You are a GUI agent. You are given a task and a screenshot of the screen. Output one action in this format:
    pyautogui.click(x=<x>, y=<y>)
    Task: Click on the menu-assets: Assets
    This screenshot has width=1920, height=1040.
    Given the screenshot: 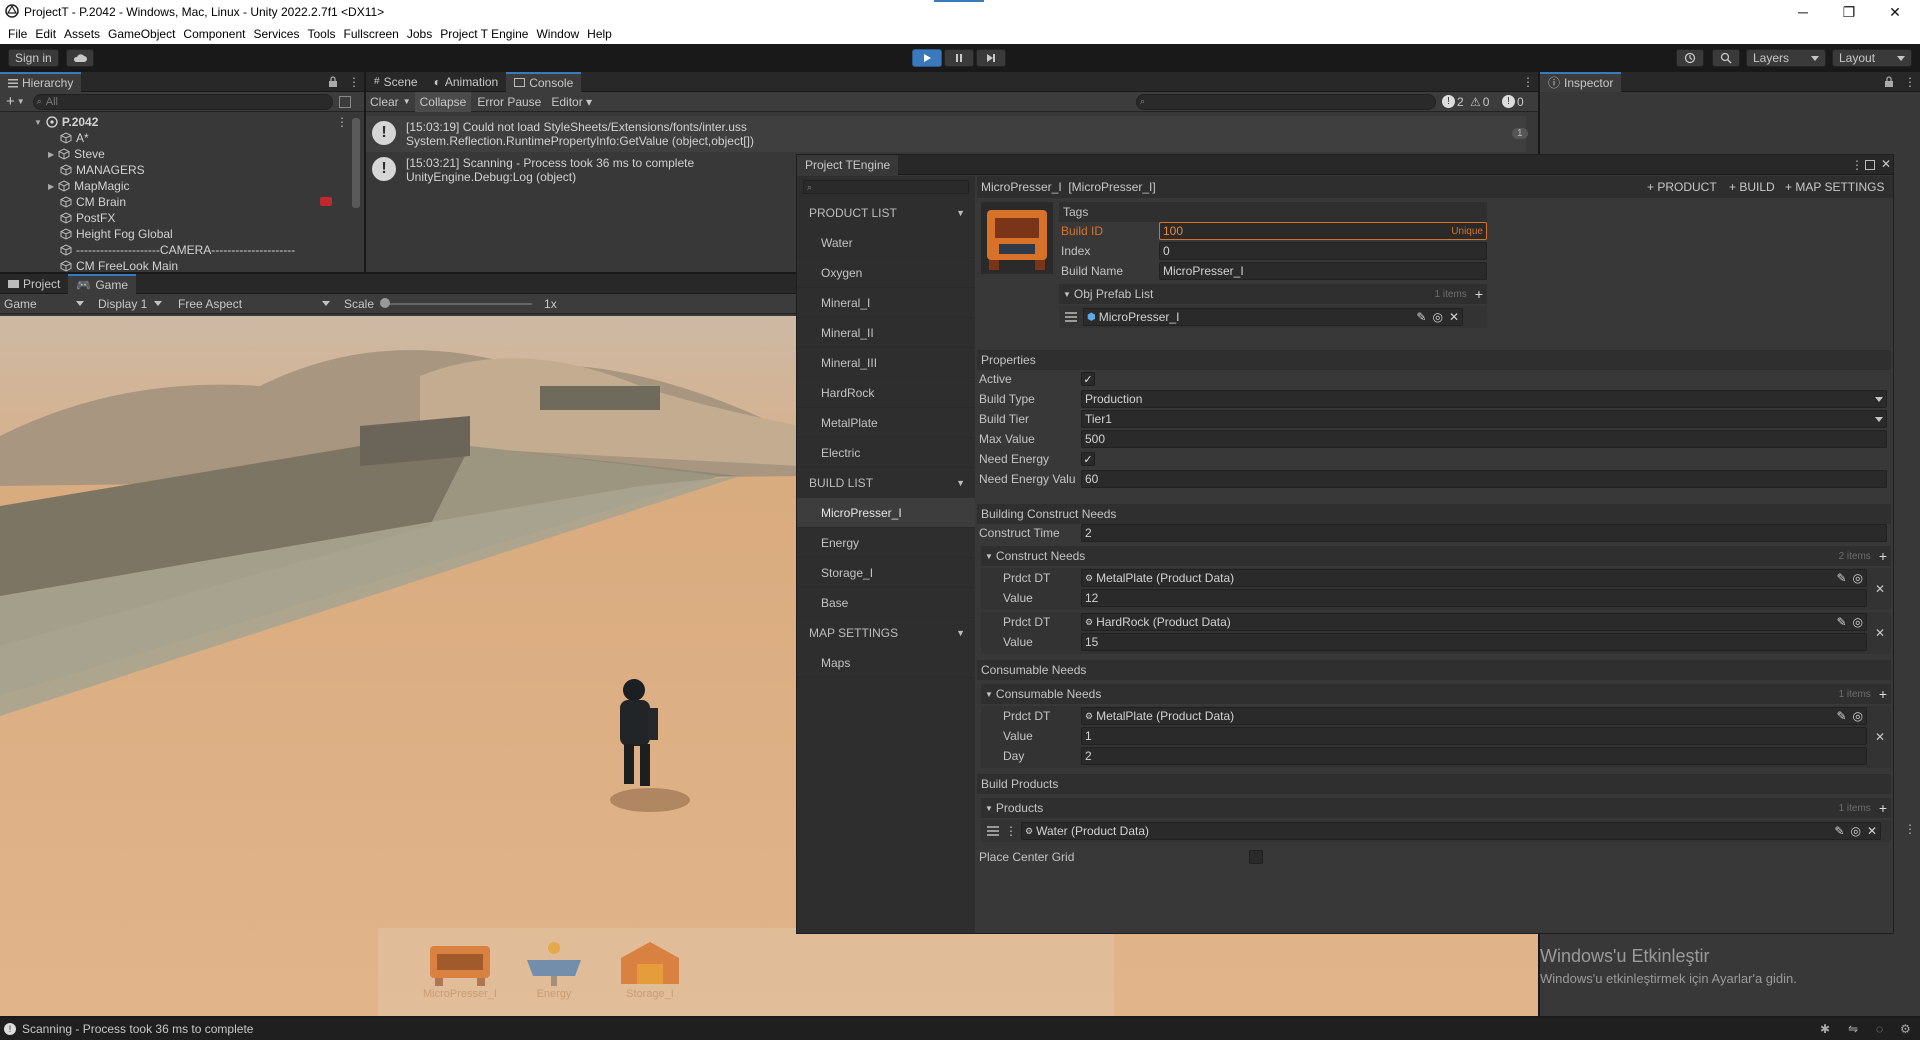 What is the action you would take?
    pyautogui.click(x=82, y=34)
    